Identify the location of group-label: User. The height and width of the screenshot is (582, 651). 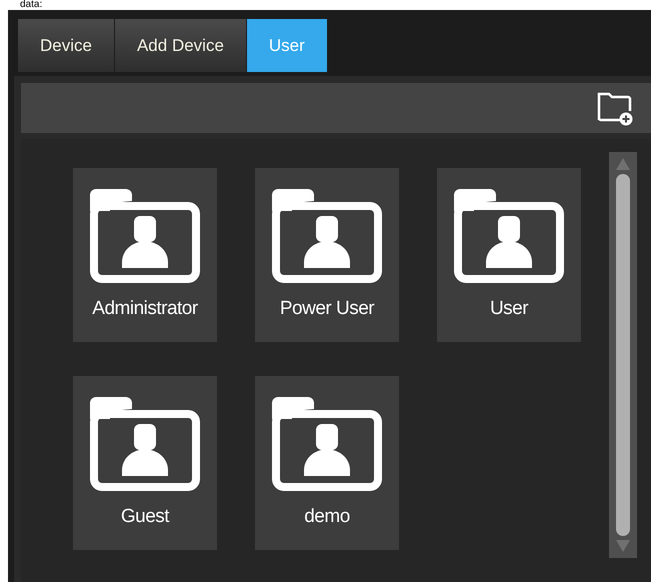
(509, 309).